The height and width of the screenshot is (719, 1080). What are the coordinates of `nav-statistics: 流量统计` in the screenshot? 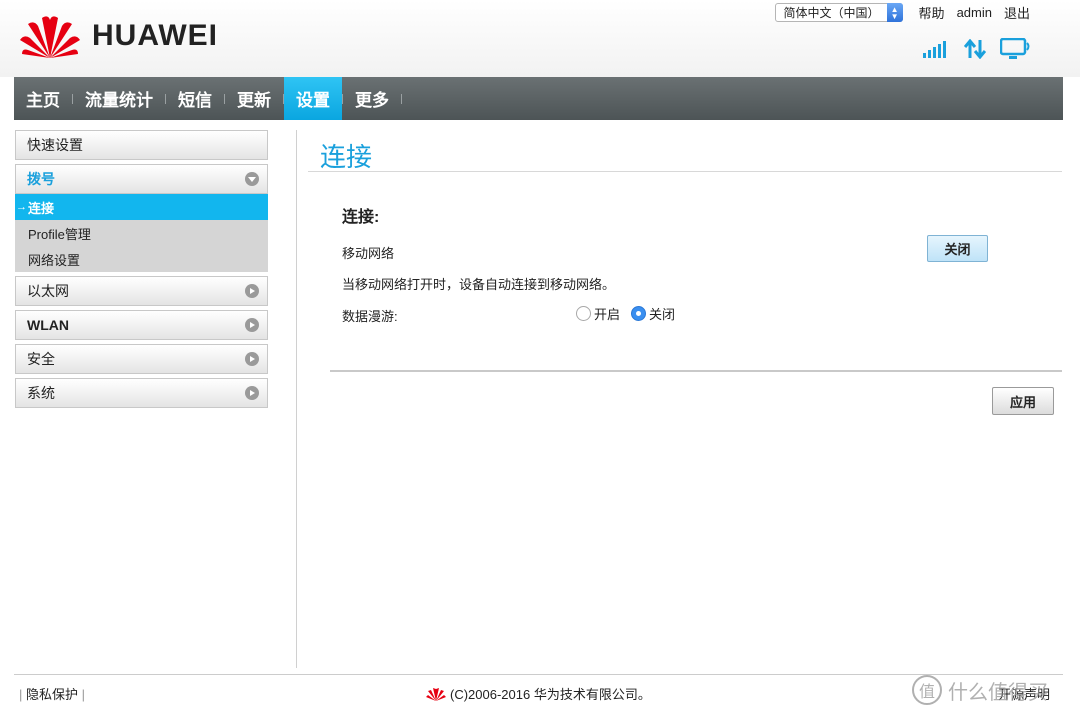 It's located at (119, 98).